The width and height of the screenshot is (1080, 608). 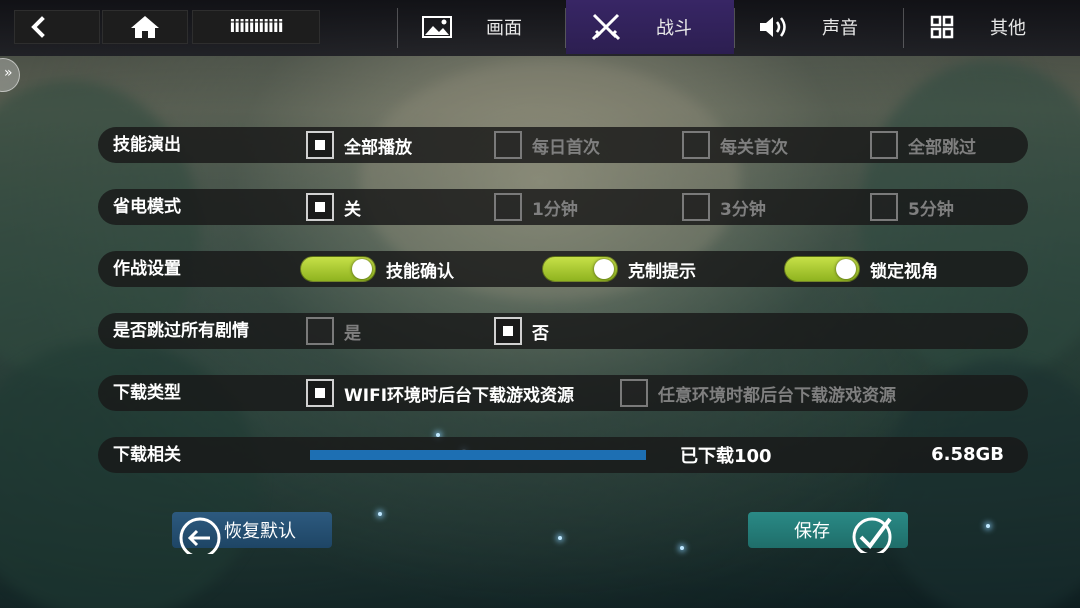 What do you see at coordinates (861, 269) in the screenshot?
I see `toggle-lock-camera: 锁定视角` at bounding box center [861, 269].